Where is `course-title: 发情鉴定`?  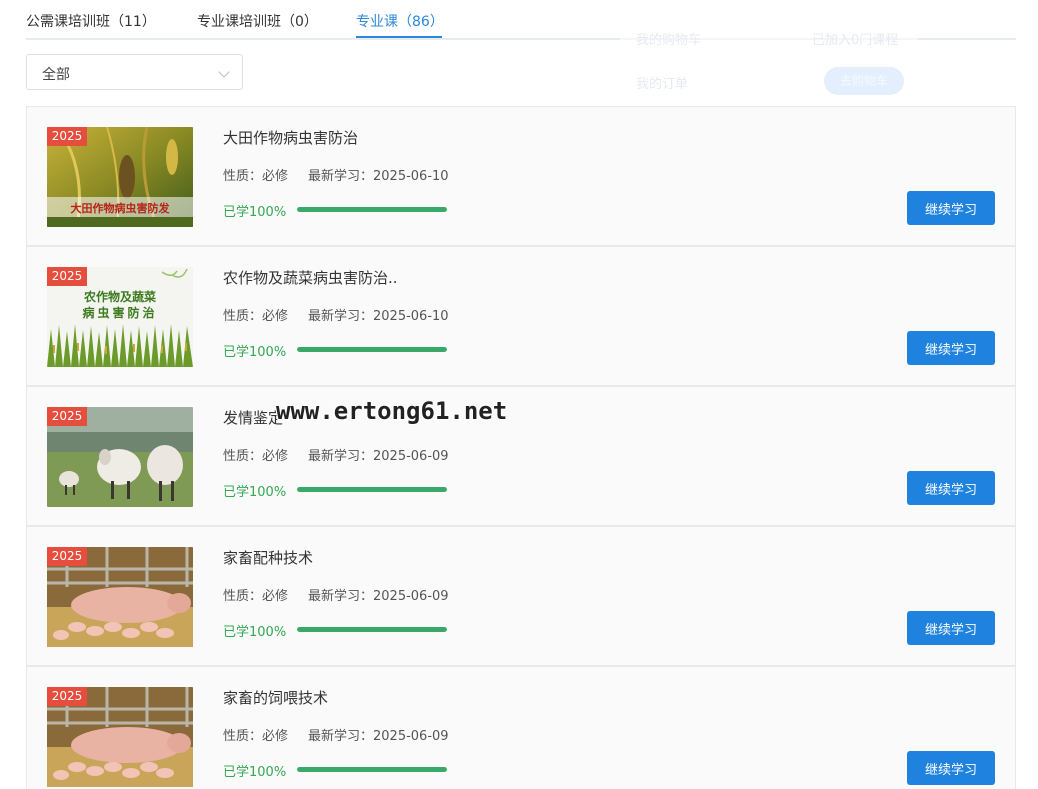
course-title: 发情鉴定 is located at coordinates (253, 417).